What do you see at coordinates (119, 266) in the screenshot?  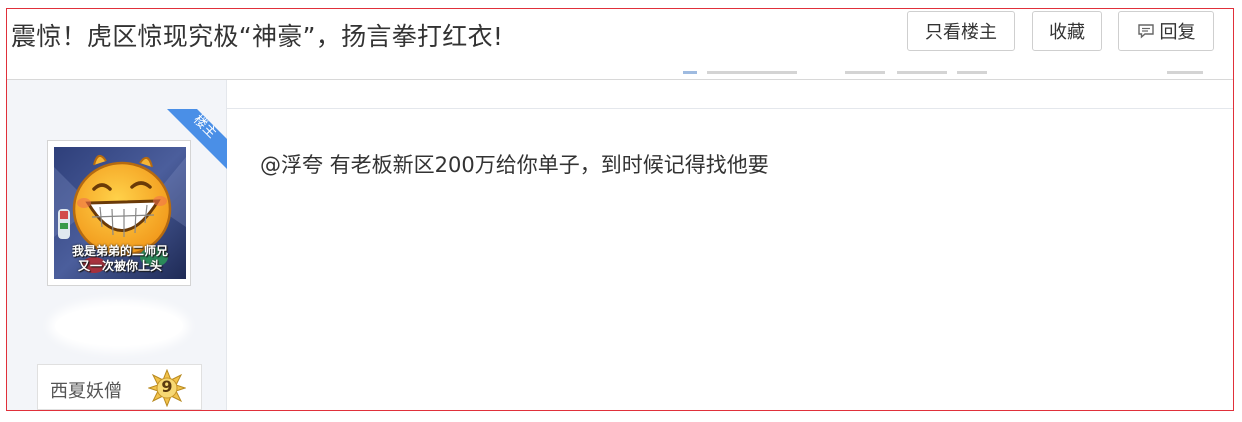 I see `avatar-caption-line-2: 又一次被你上头` at bounding box center [119, 266].